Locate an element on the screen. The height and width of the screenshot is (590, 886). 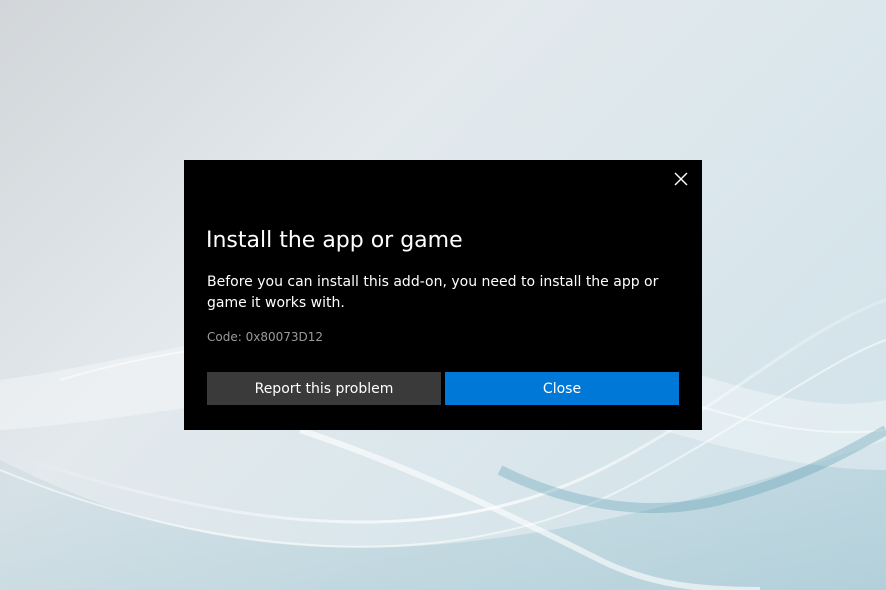
error-code: Code: 0x80073D12 is located at coordinates (265, 337).